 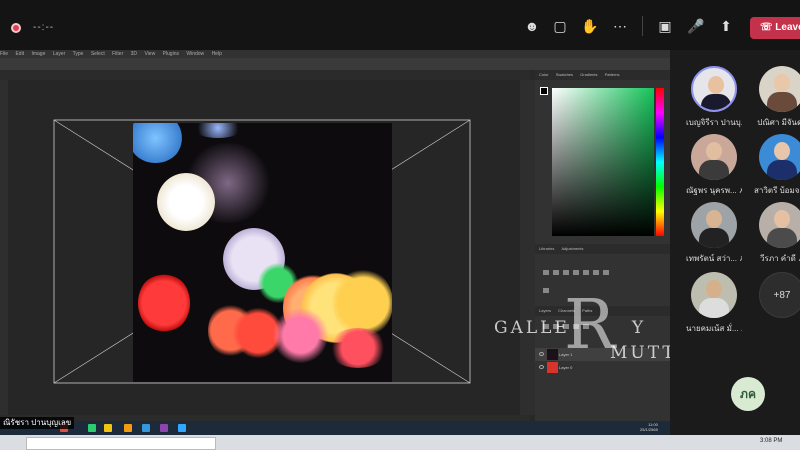 I want to click on participant-tile: วีรภา คำดี ✗, so click(x=777, y=233).